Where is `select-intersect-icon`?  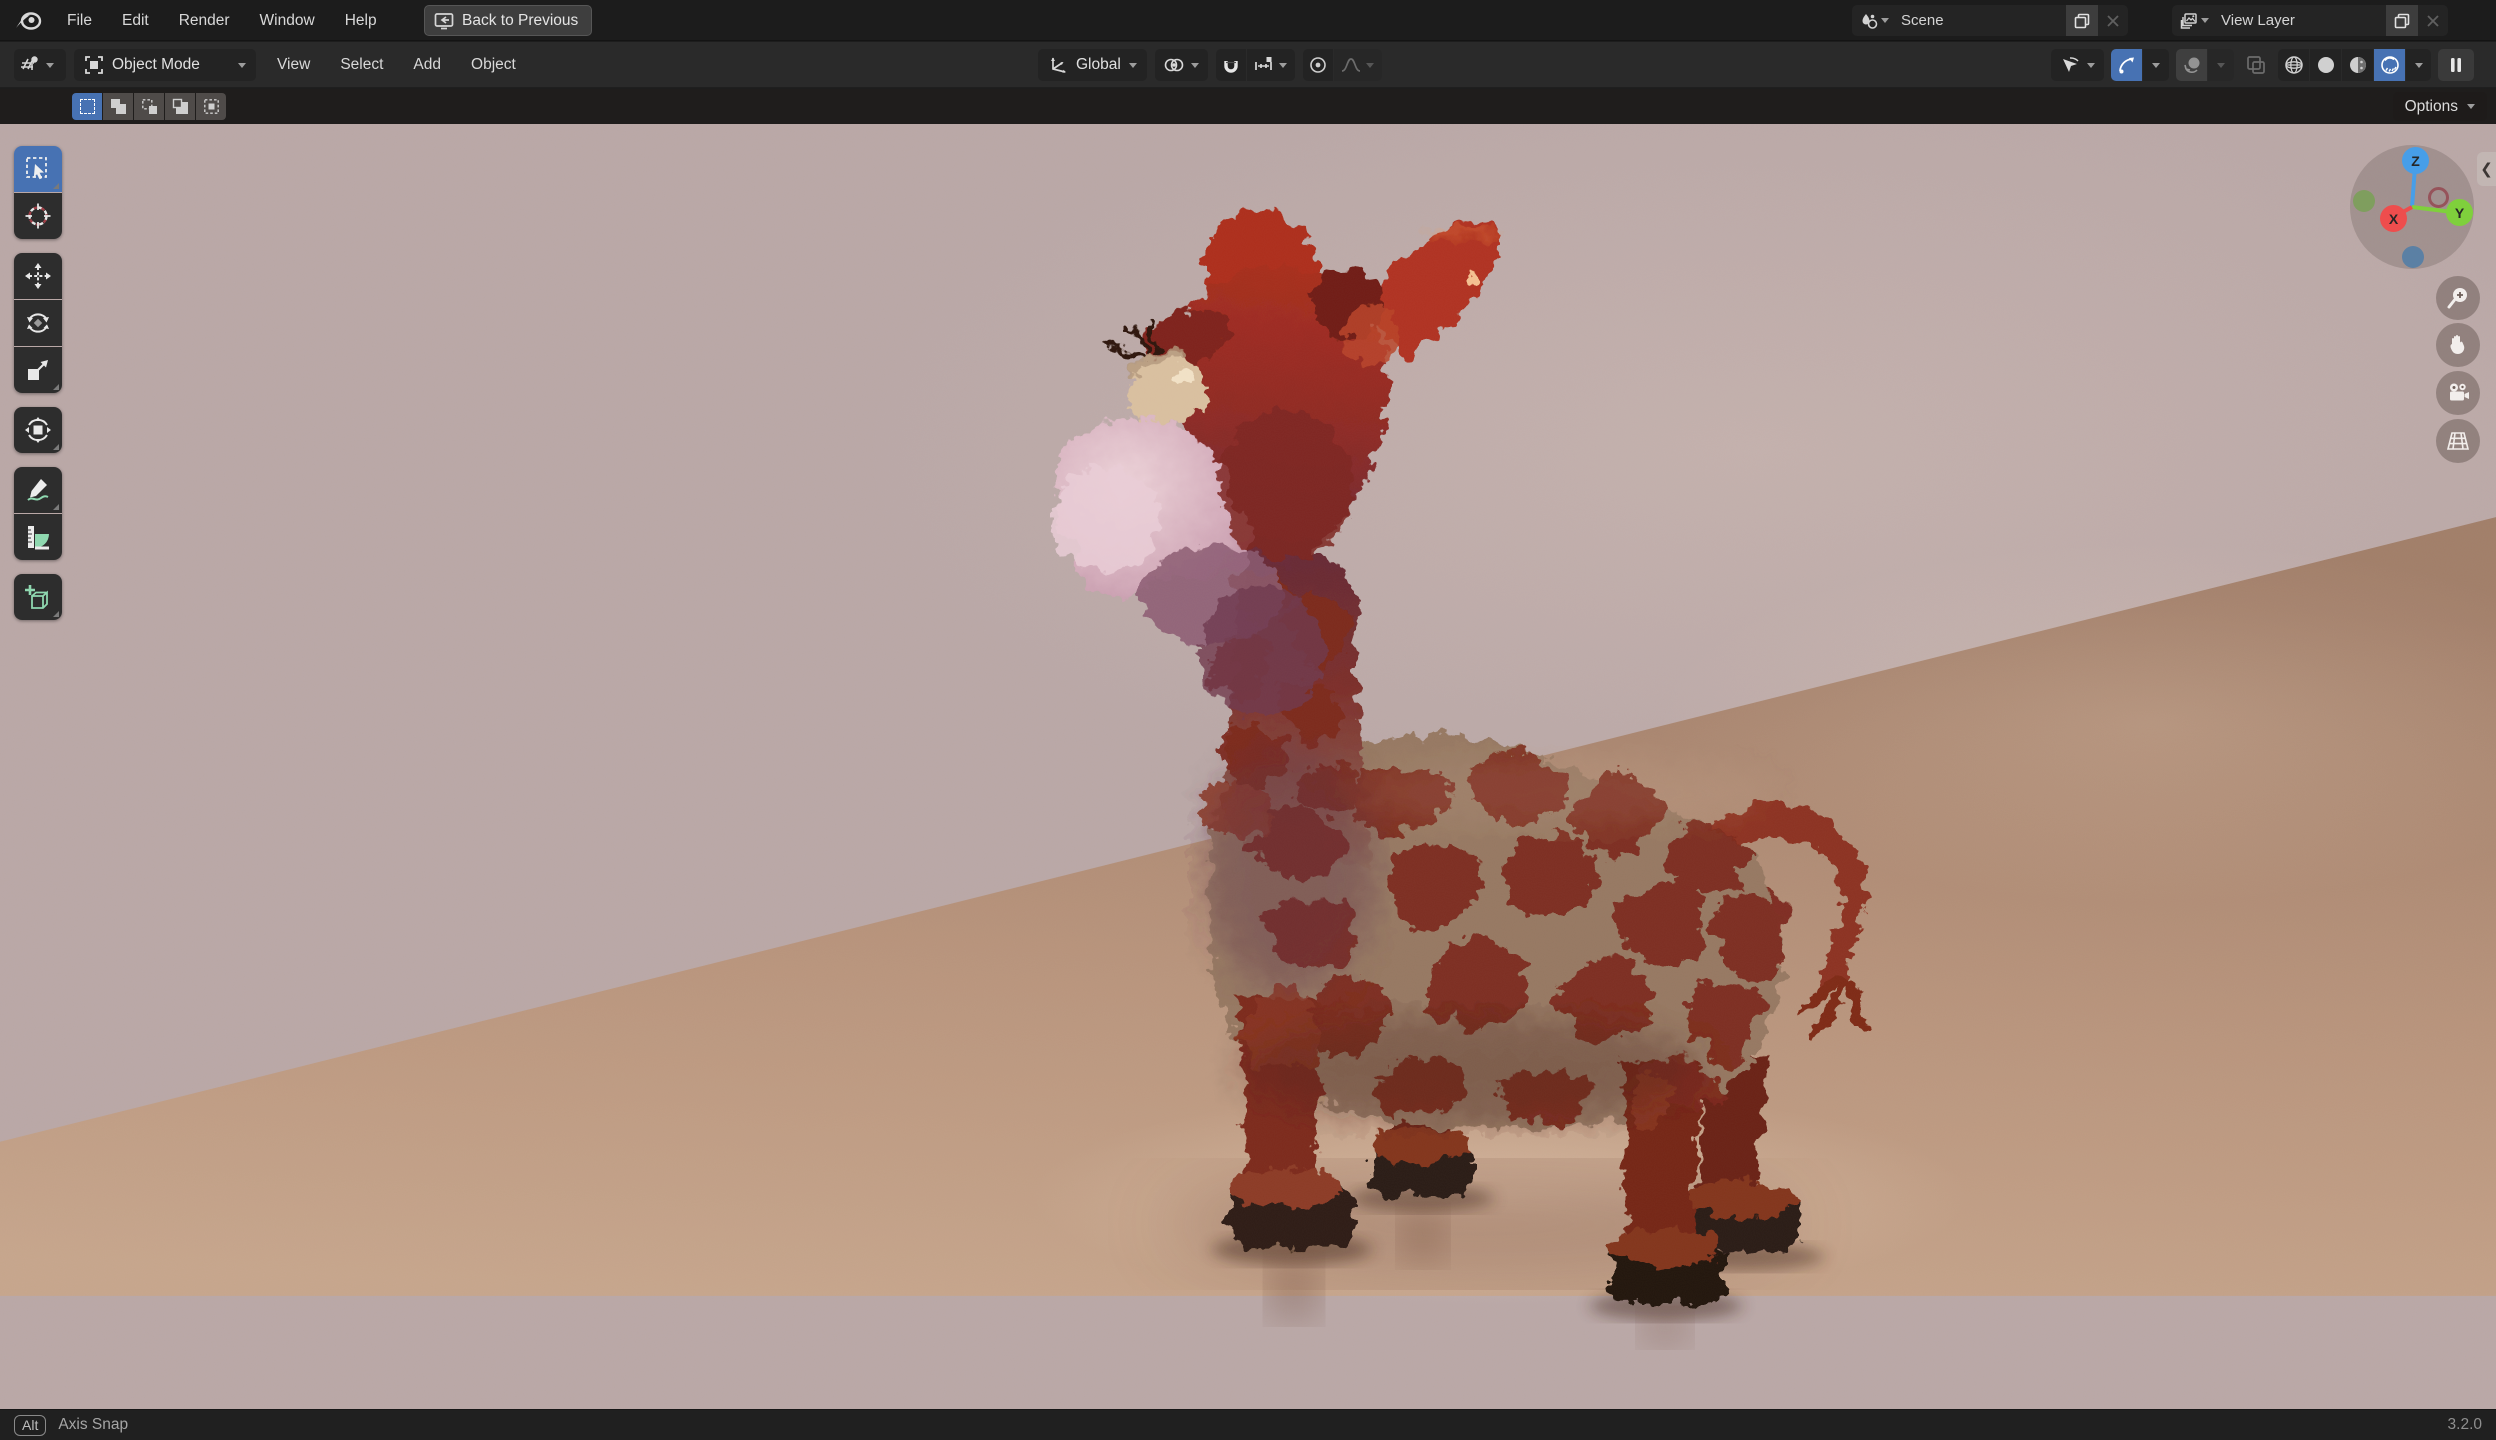 select-intersect-icon is located at coordinates (211, 106).